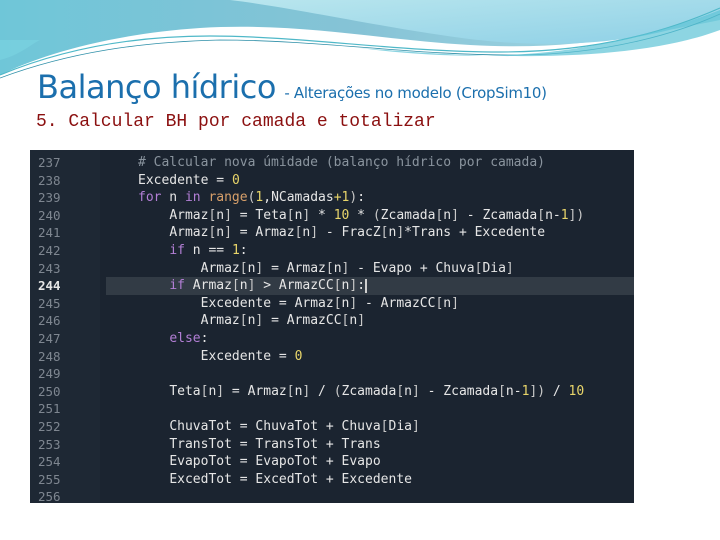  I want to click on code-text: Excedente = Armaz[n] - ArmazCC[n], so click(370, 304).